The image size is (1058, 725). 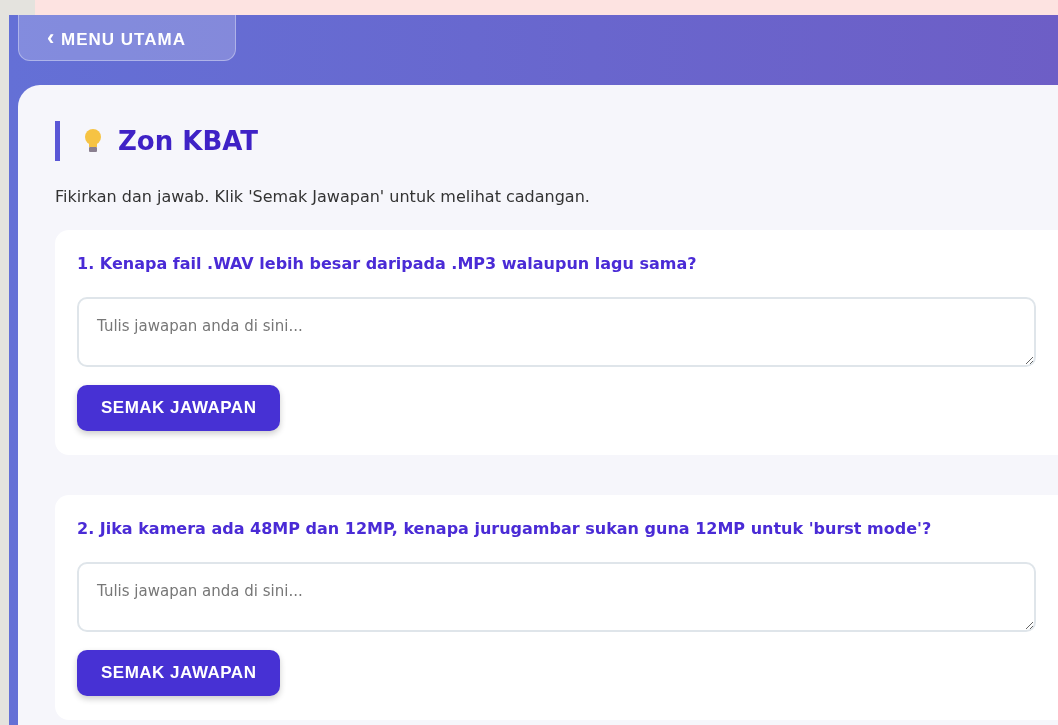 I want to click on section-title: Zon KBAT, so click(x=188, y=141).